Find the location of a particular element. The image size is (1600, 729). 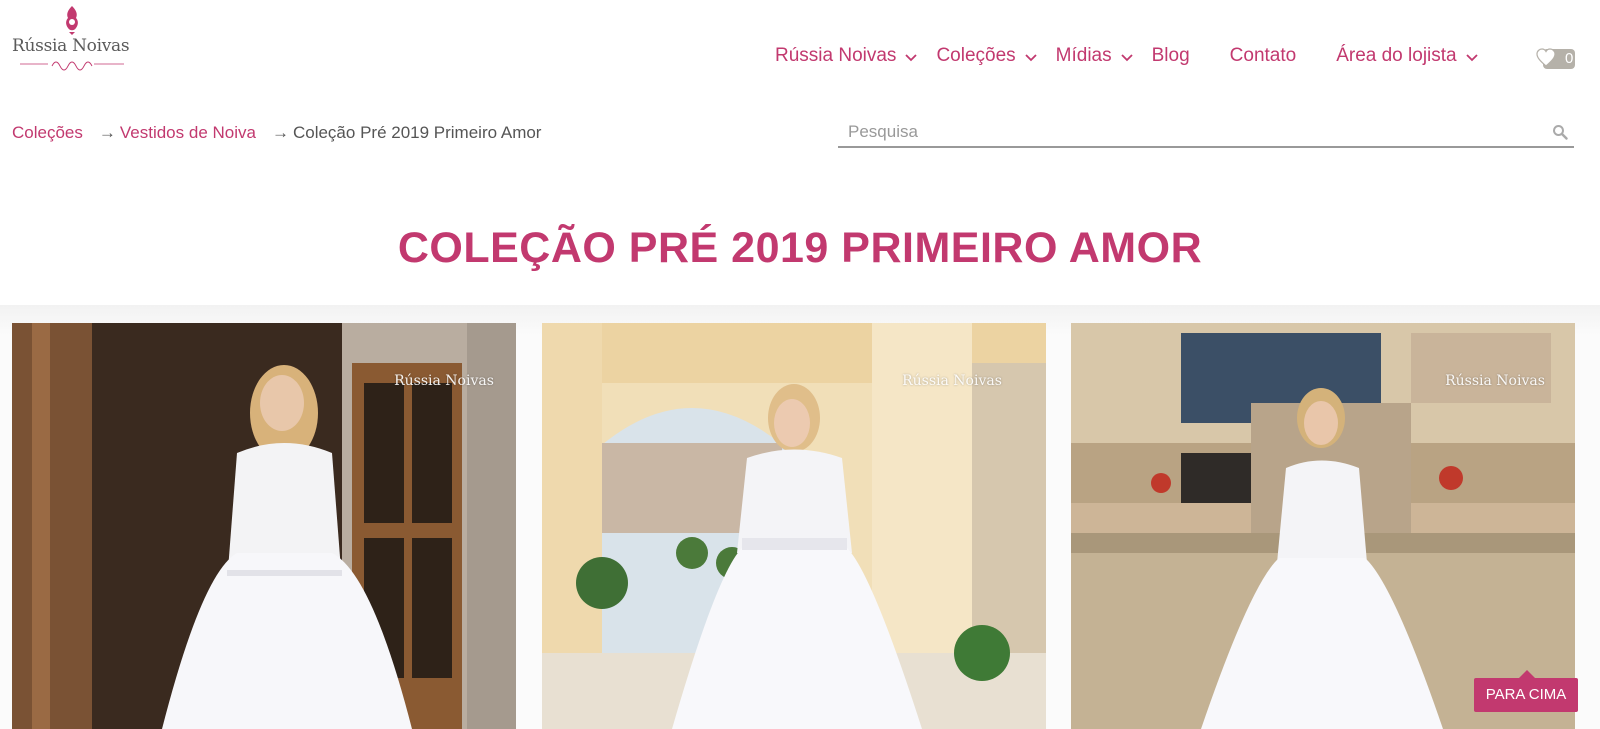

back-to-top-button: PARA CIMA is located at coordinates (1526, 691).